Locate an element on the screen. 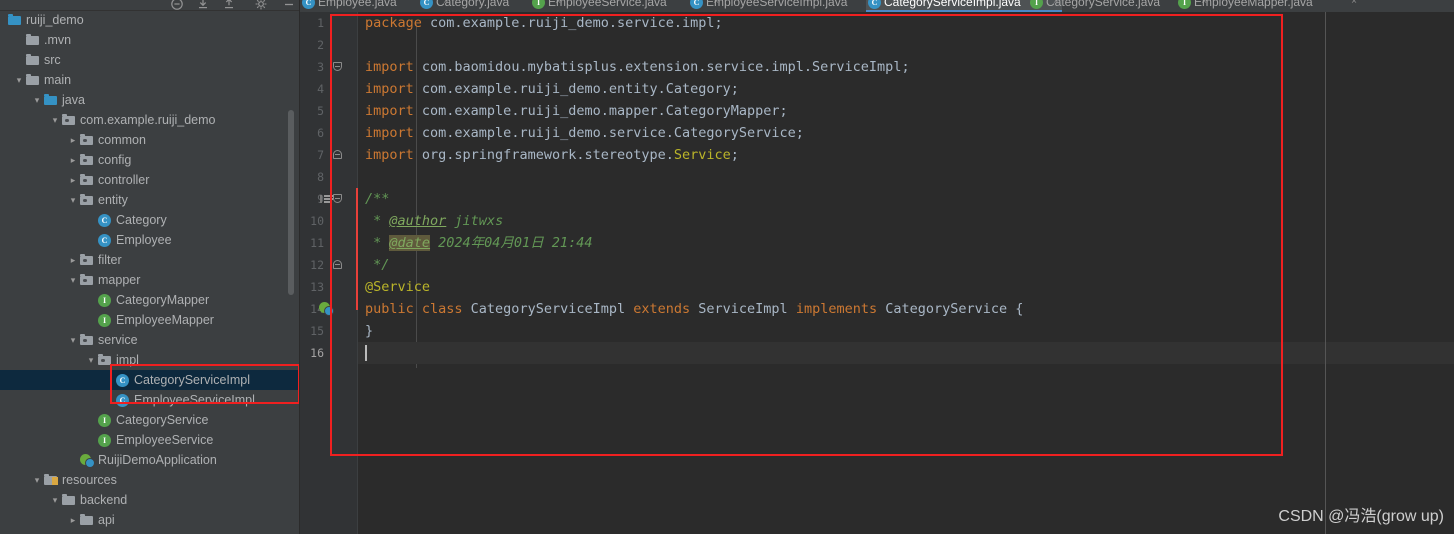 This screenshot has width=1454, height=534. tree-row: ▾ main is located at coordinates (150, 80).